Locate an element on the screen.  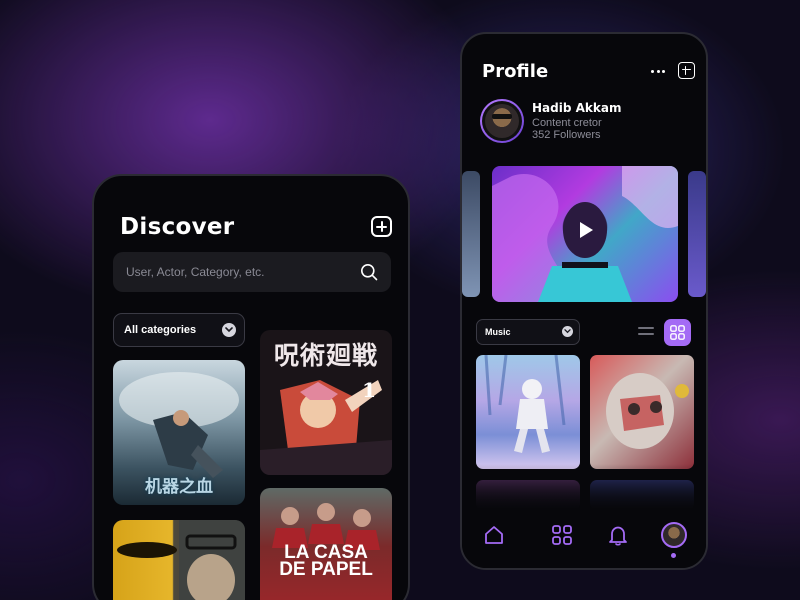
volume-number: 1 is located at coordinates (369, 390).